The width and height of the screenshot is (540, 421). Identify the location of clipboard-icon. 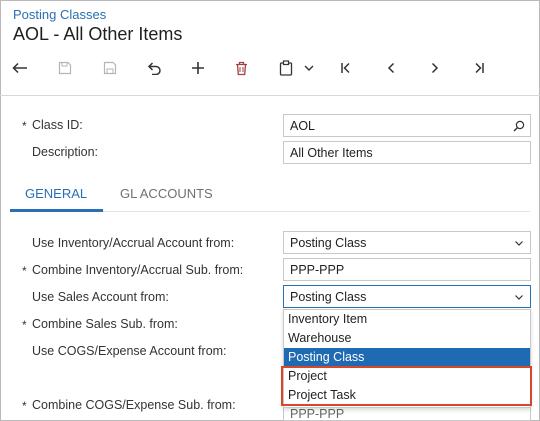
(286, 68).